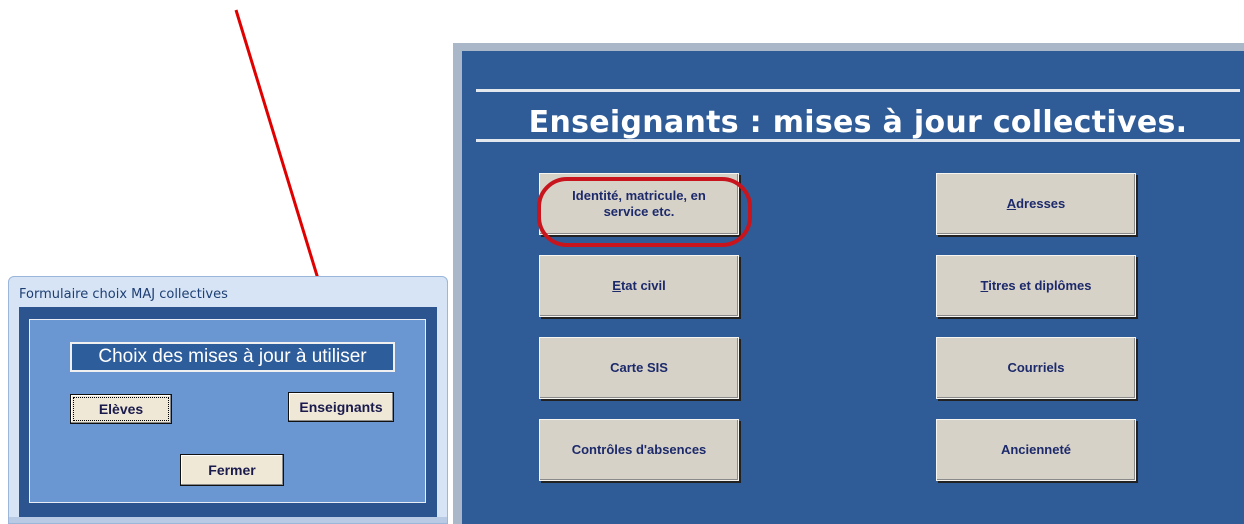 This screenshot has height=524, width=1244. I want to click on dialog-title: Formulaire choix MAJ collectives, so click(123, 294).